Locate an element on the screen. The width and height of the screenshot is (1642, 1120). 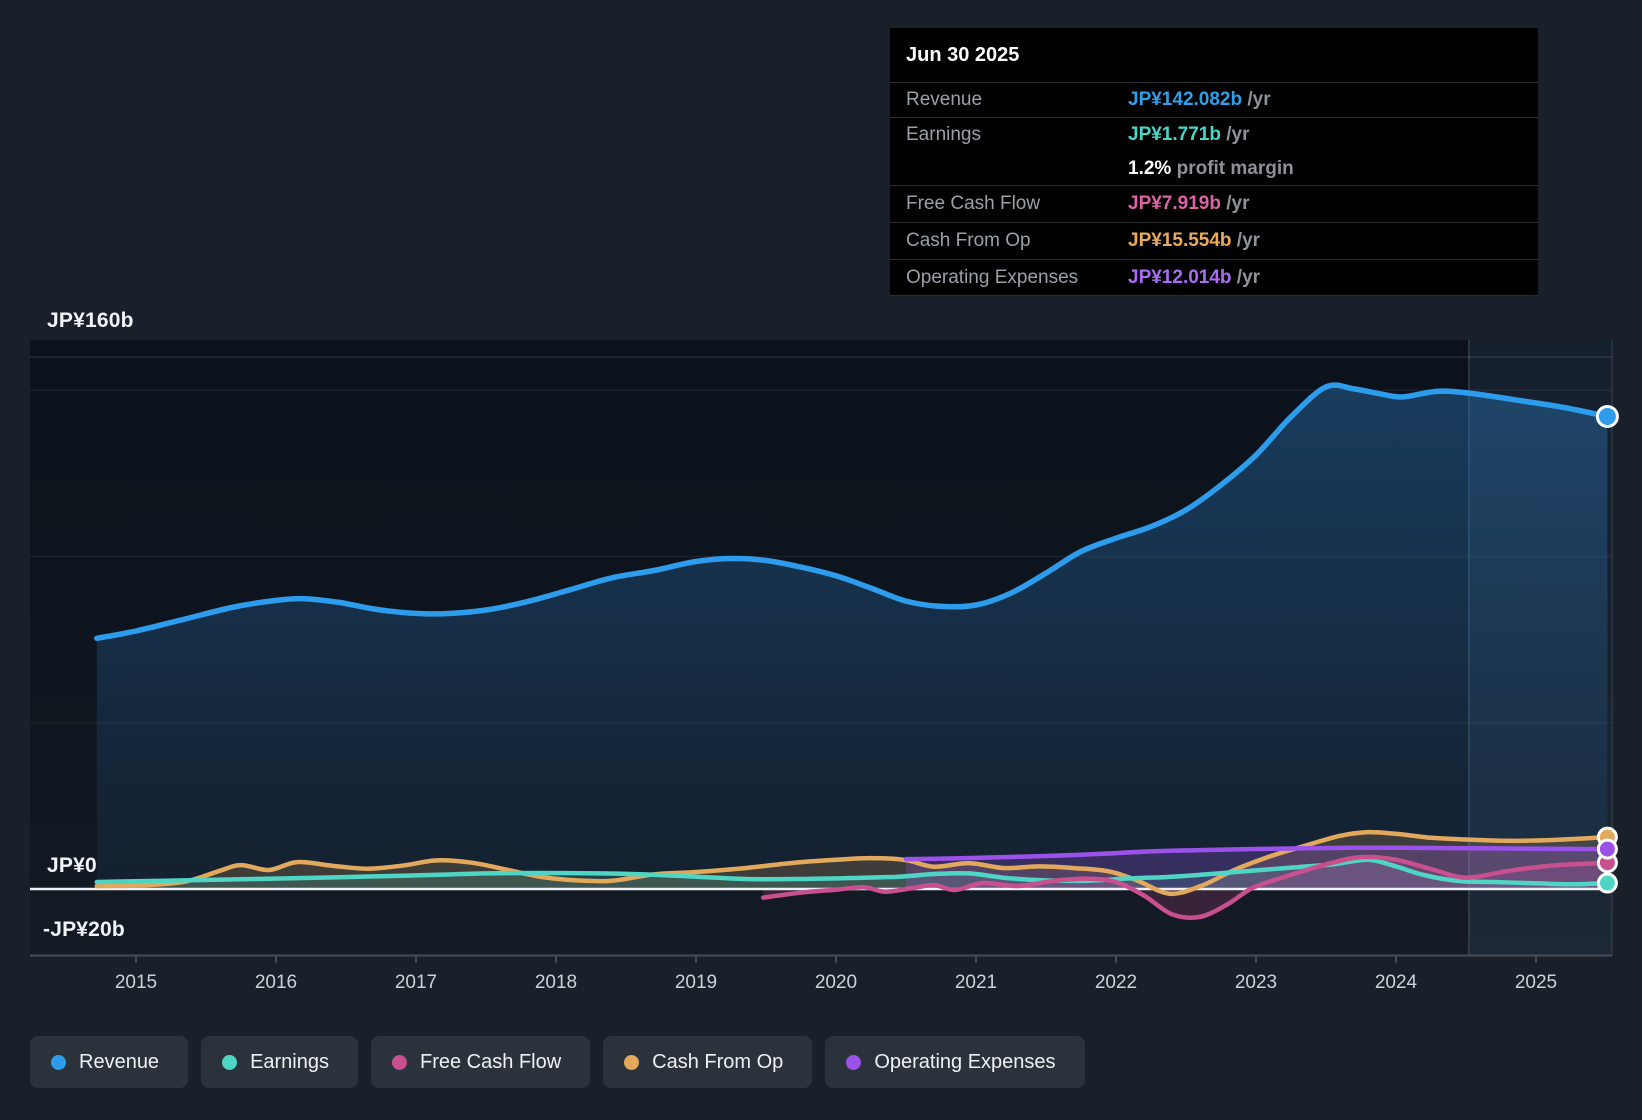
legend-label: Operating Expenses is located at coordinates (965, 1061).